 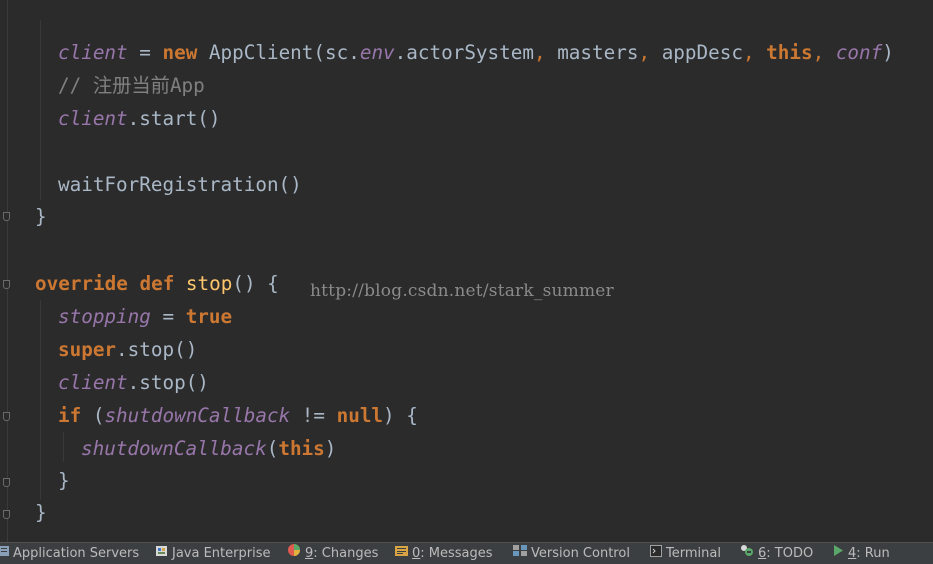 I want to click on server-icon, so click(x=4, y=553).